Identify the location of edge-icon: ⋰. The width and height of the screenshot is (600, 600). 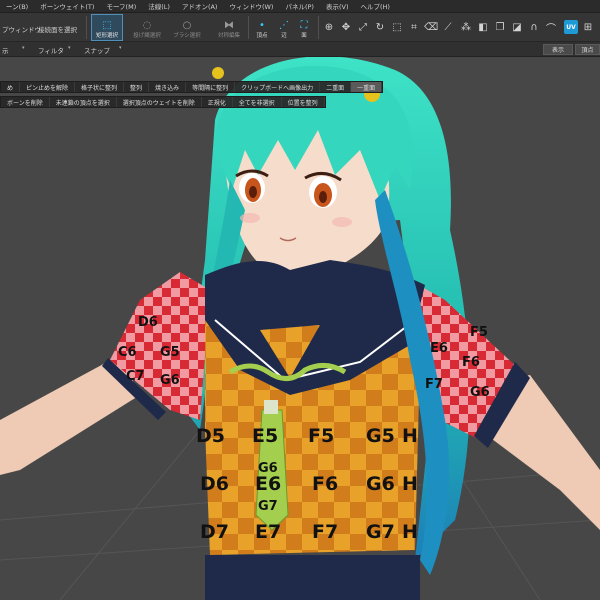
(284, 25).